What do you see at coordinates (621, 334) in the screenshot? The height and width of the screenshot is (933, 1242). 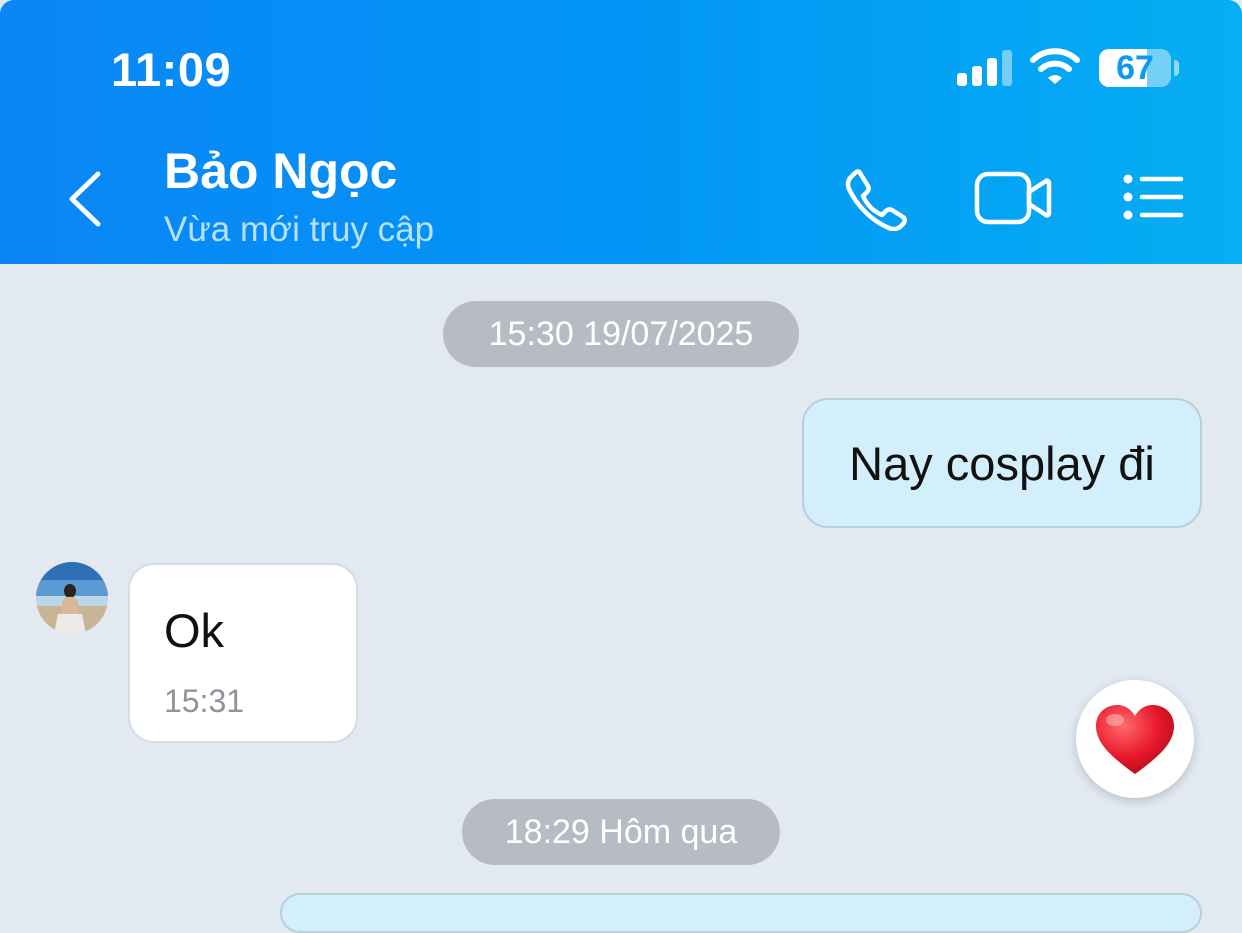 I see `time-separator: 15:30 19/07/2025` at bounding box center [621, 334].